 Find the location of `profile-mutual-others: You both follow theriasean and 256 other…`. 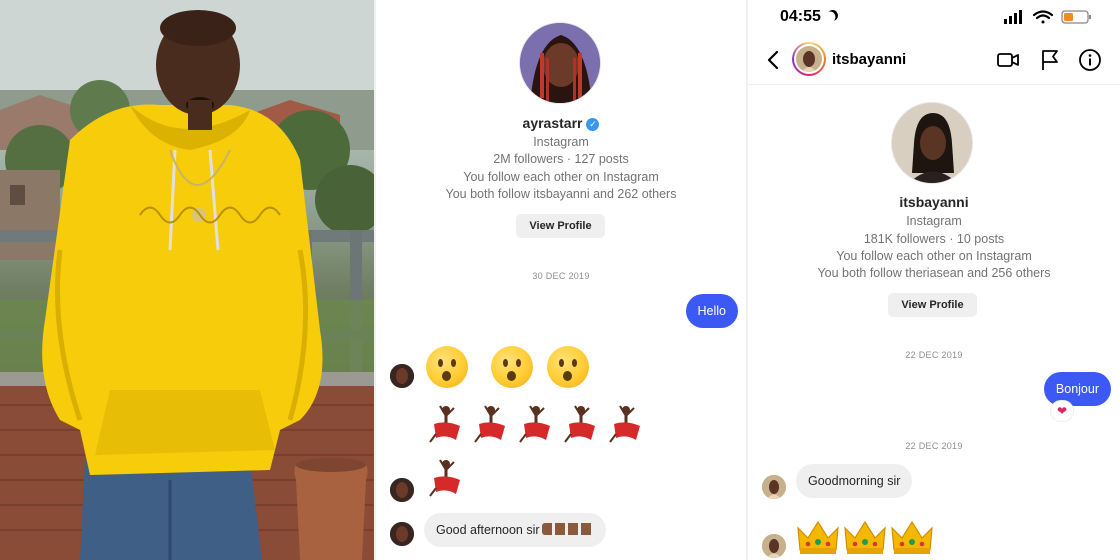

profile-mutual-others: You both follow theriasean and 256 other… is located at coordinates (934, 273).